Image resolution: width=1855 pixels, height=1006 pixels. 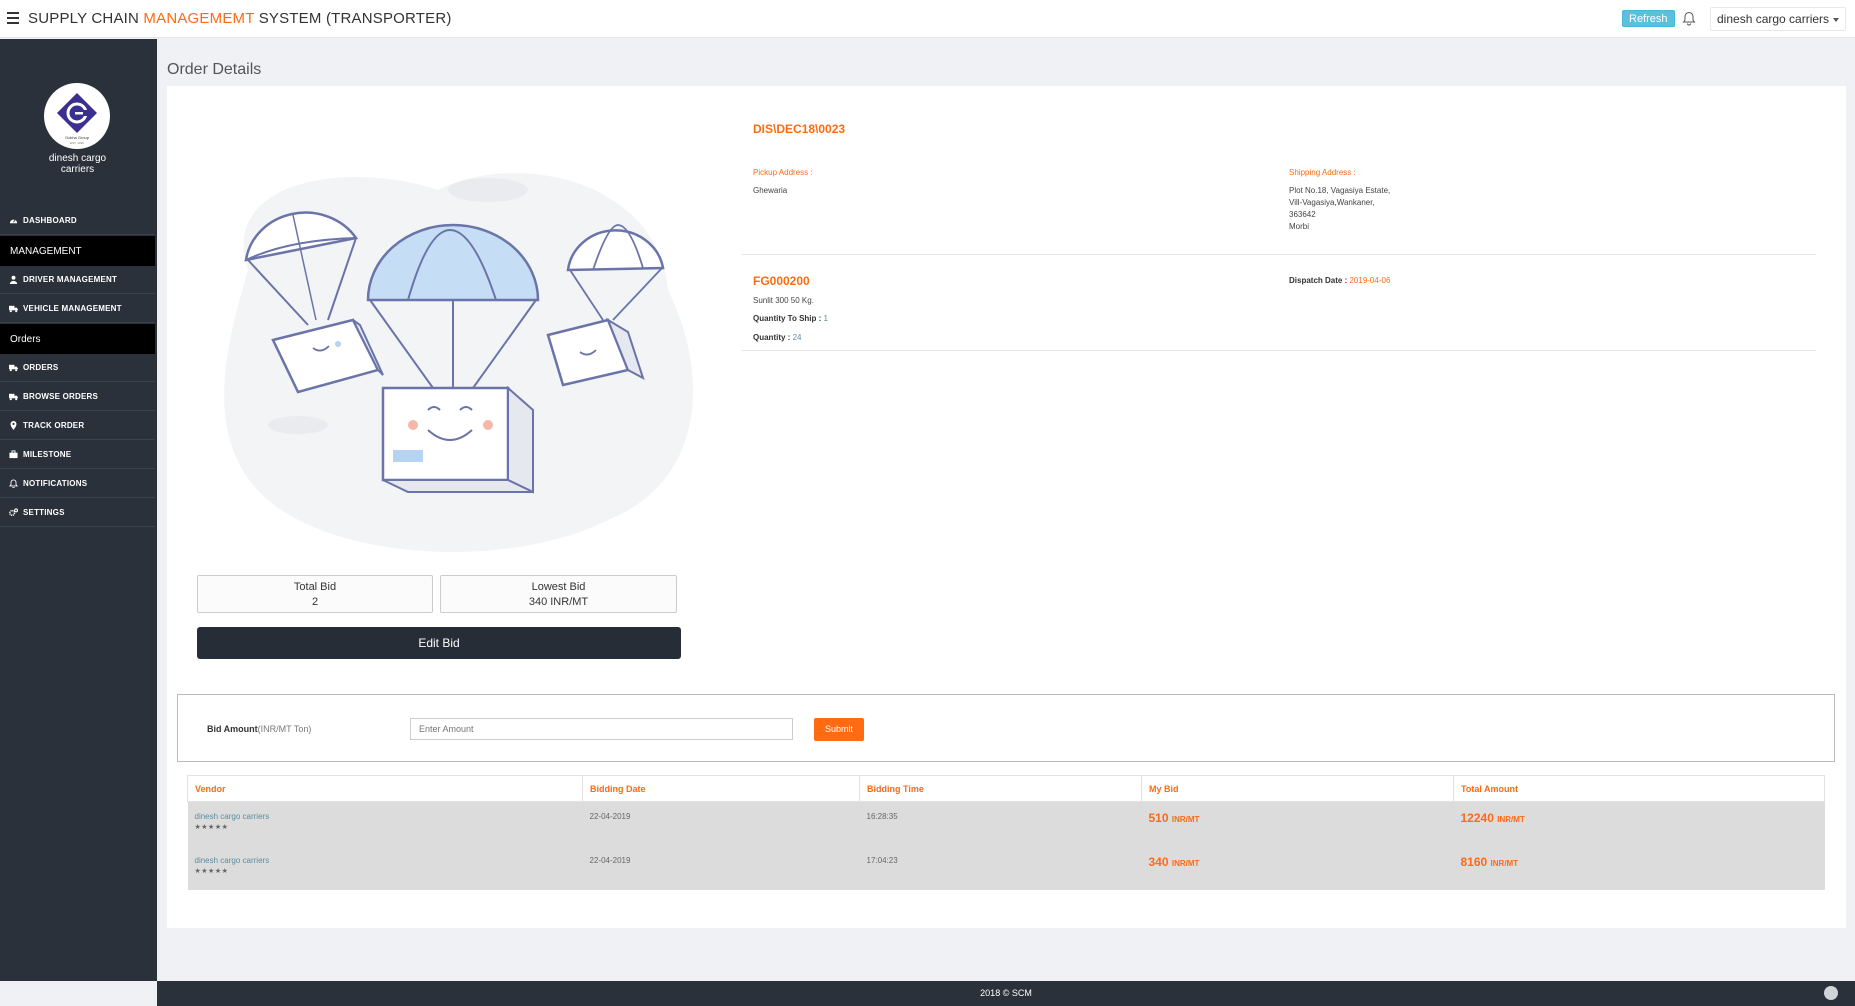 I want to click on lowest-bid-value: 340 INR/MT, so click(x=558, y=602).